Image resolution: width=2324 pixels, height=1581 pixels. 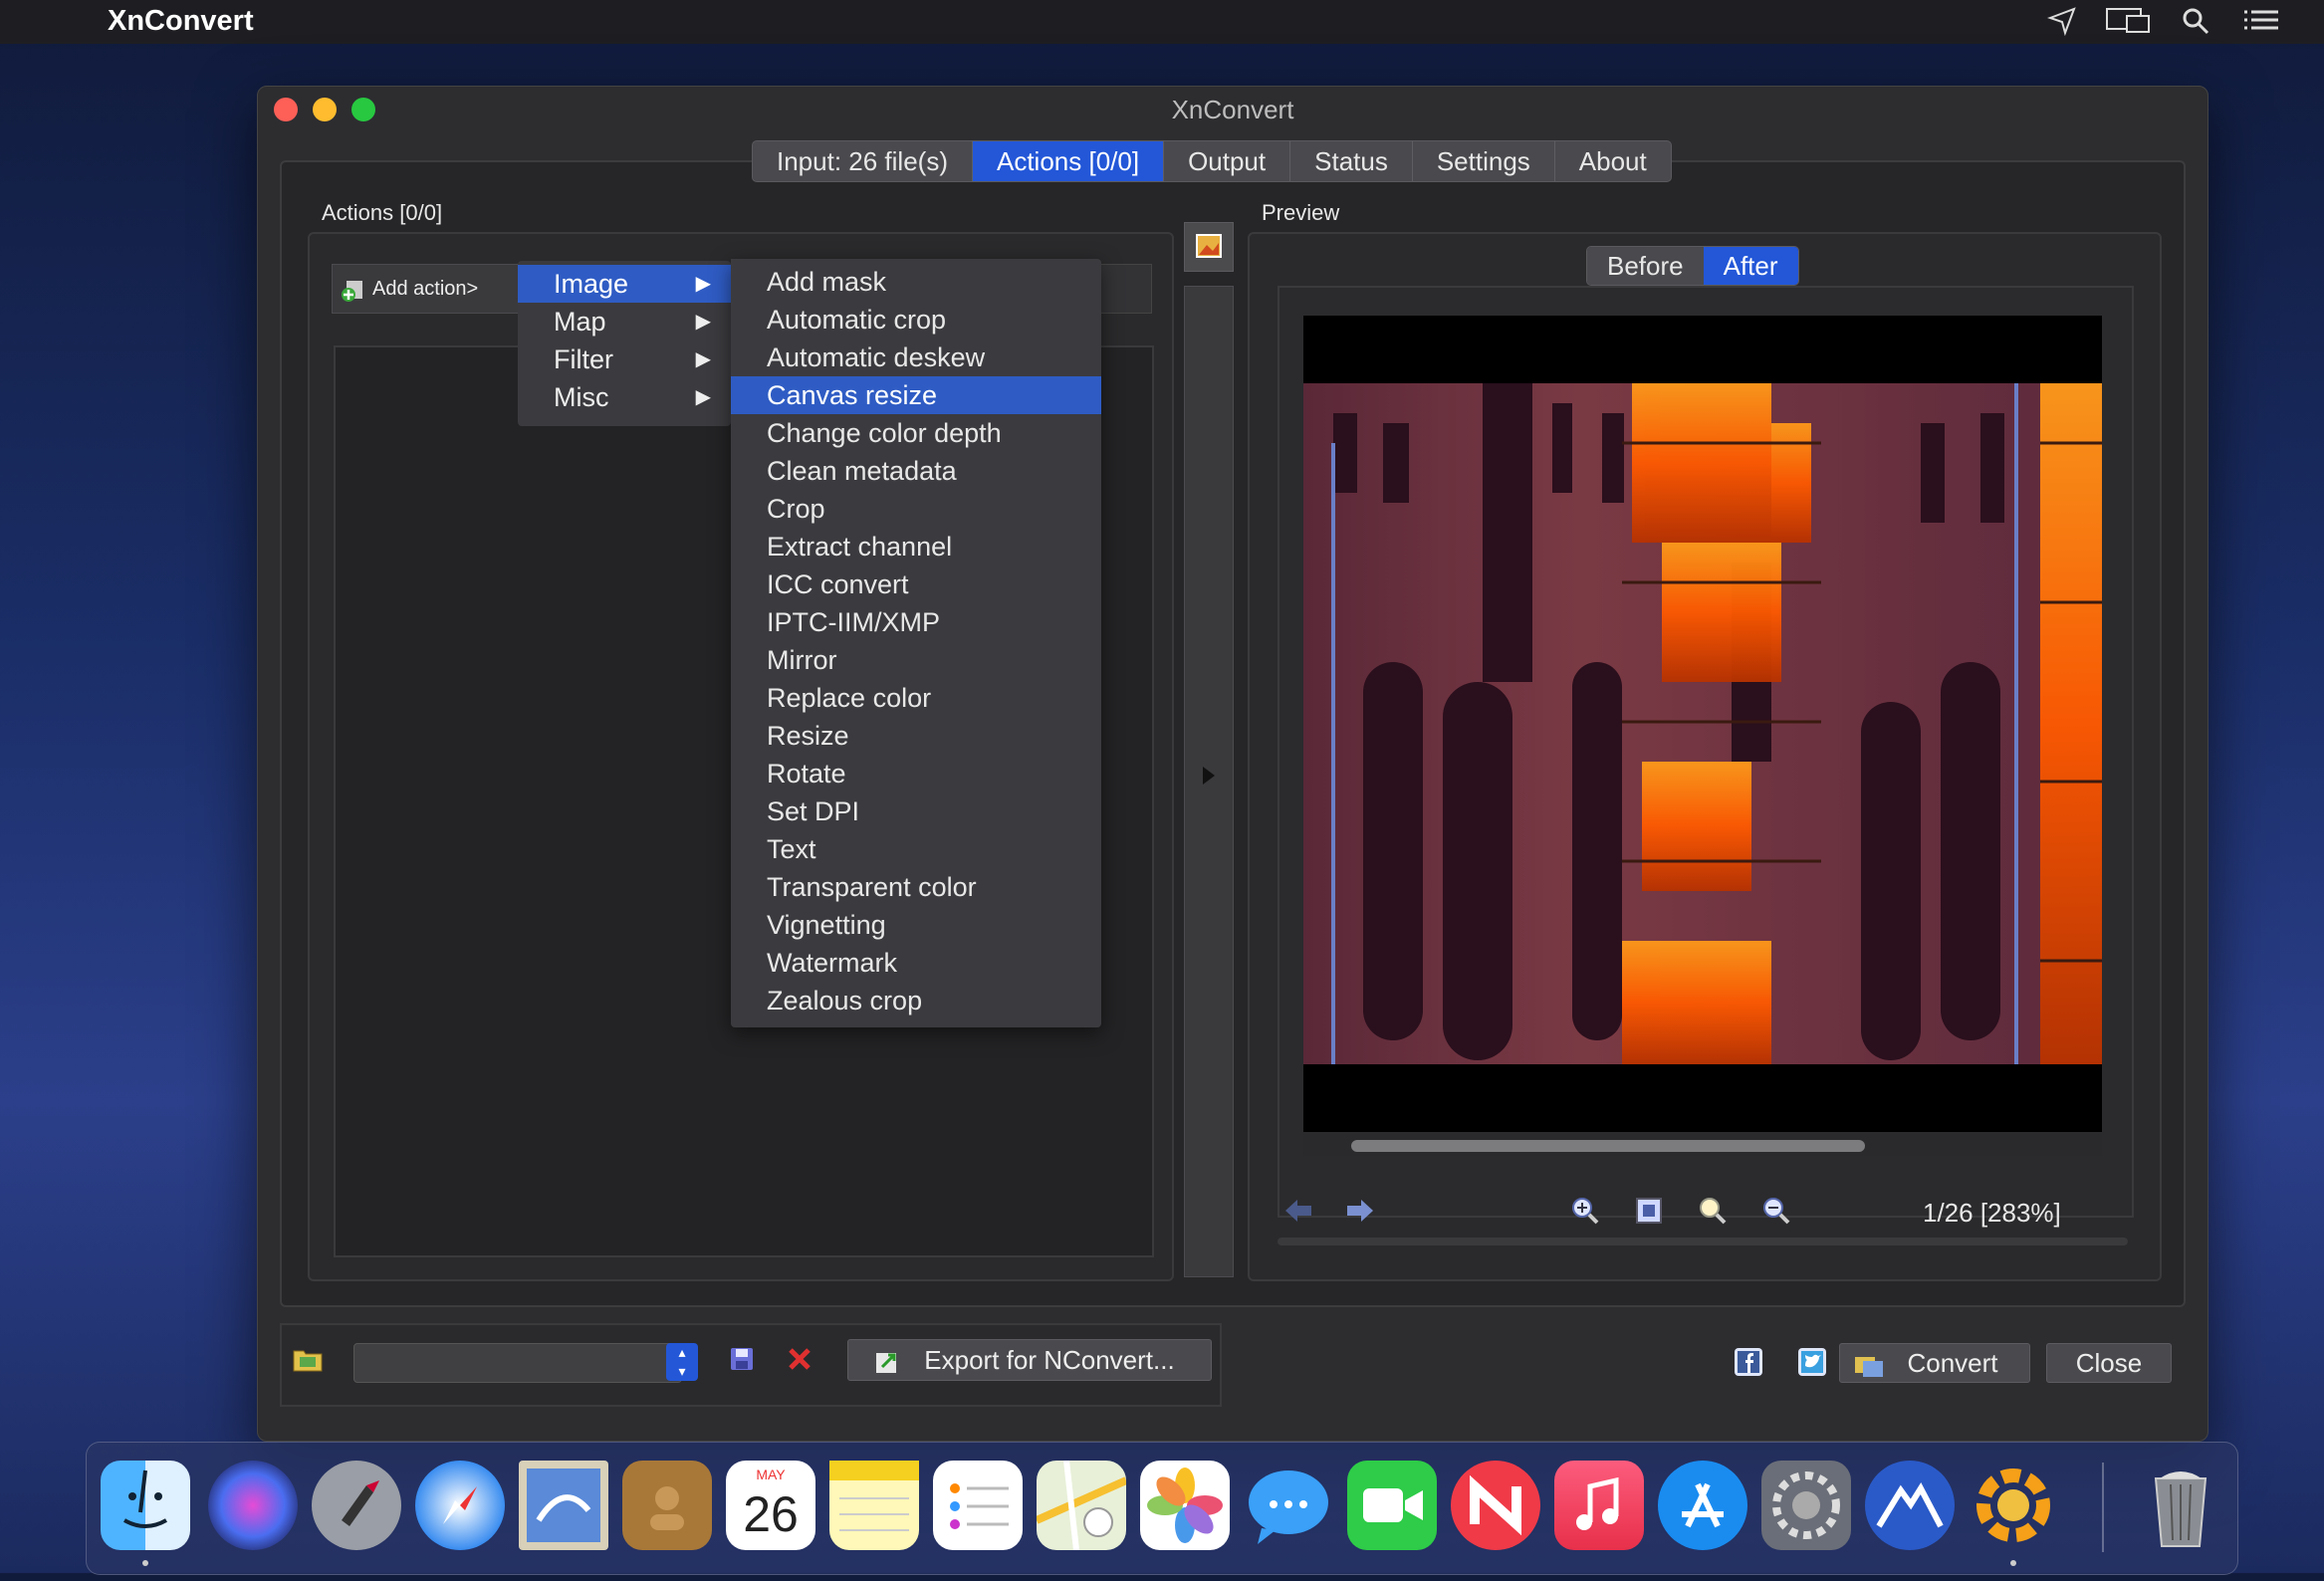 I want to click on chevron-down-icon: ▾, so click(x=682, y=1371).